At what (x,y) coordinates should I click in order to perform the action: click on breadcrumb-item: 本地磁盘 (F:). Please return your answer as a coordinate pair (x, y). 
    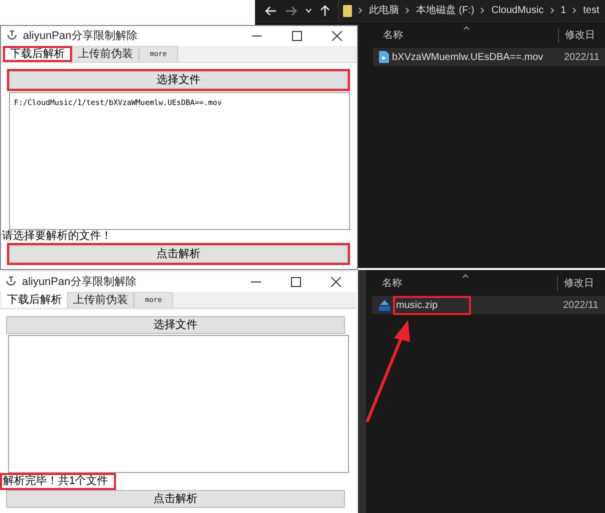
    Looking at the image, I should click on (445, 10).